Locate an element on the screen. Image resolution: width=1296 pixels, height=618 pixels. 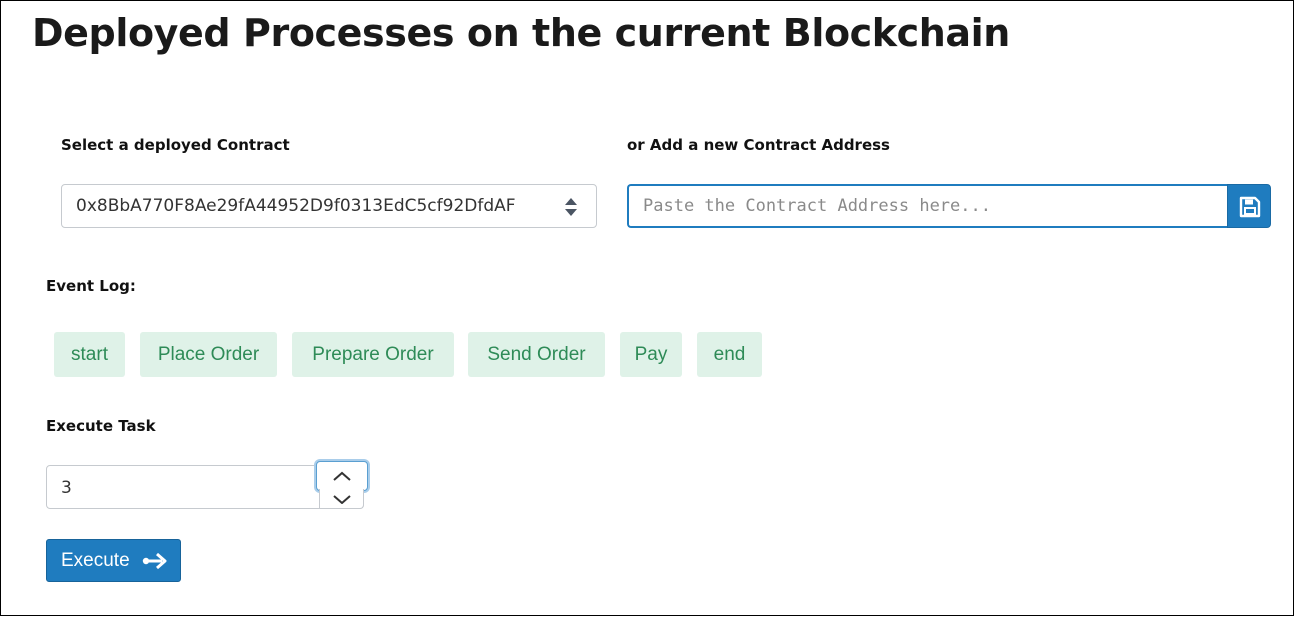
add-contract-label: or Add a new Contract Address is located at coordinates (758, 145).